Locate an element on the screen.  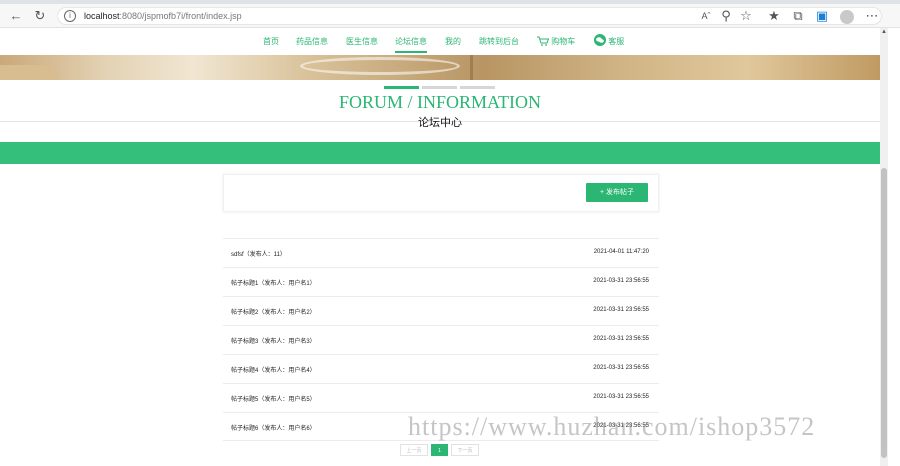
next-page-button: 下一页 is located at coordinates (465, 450).